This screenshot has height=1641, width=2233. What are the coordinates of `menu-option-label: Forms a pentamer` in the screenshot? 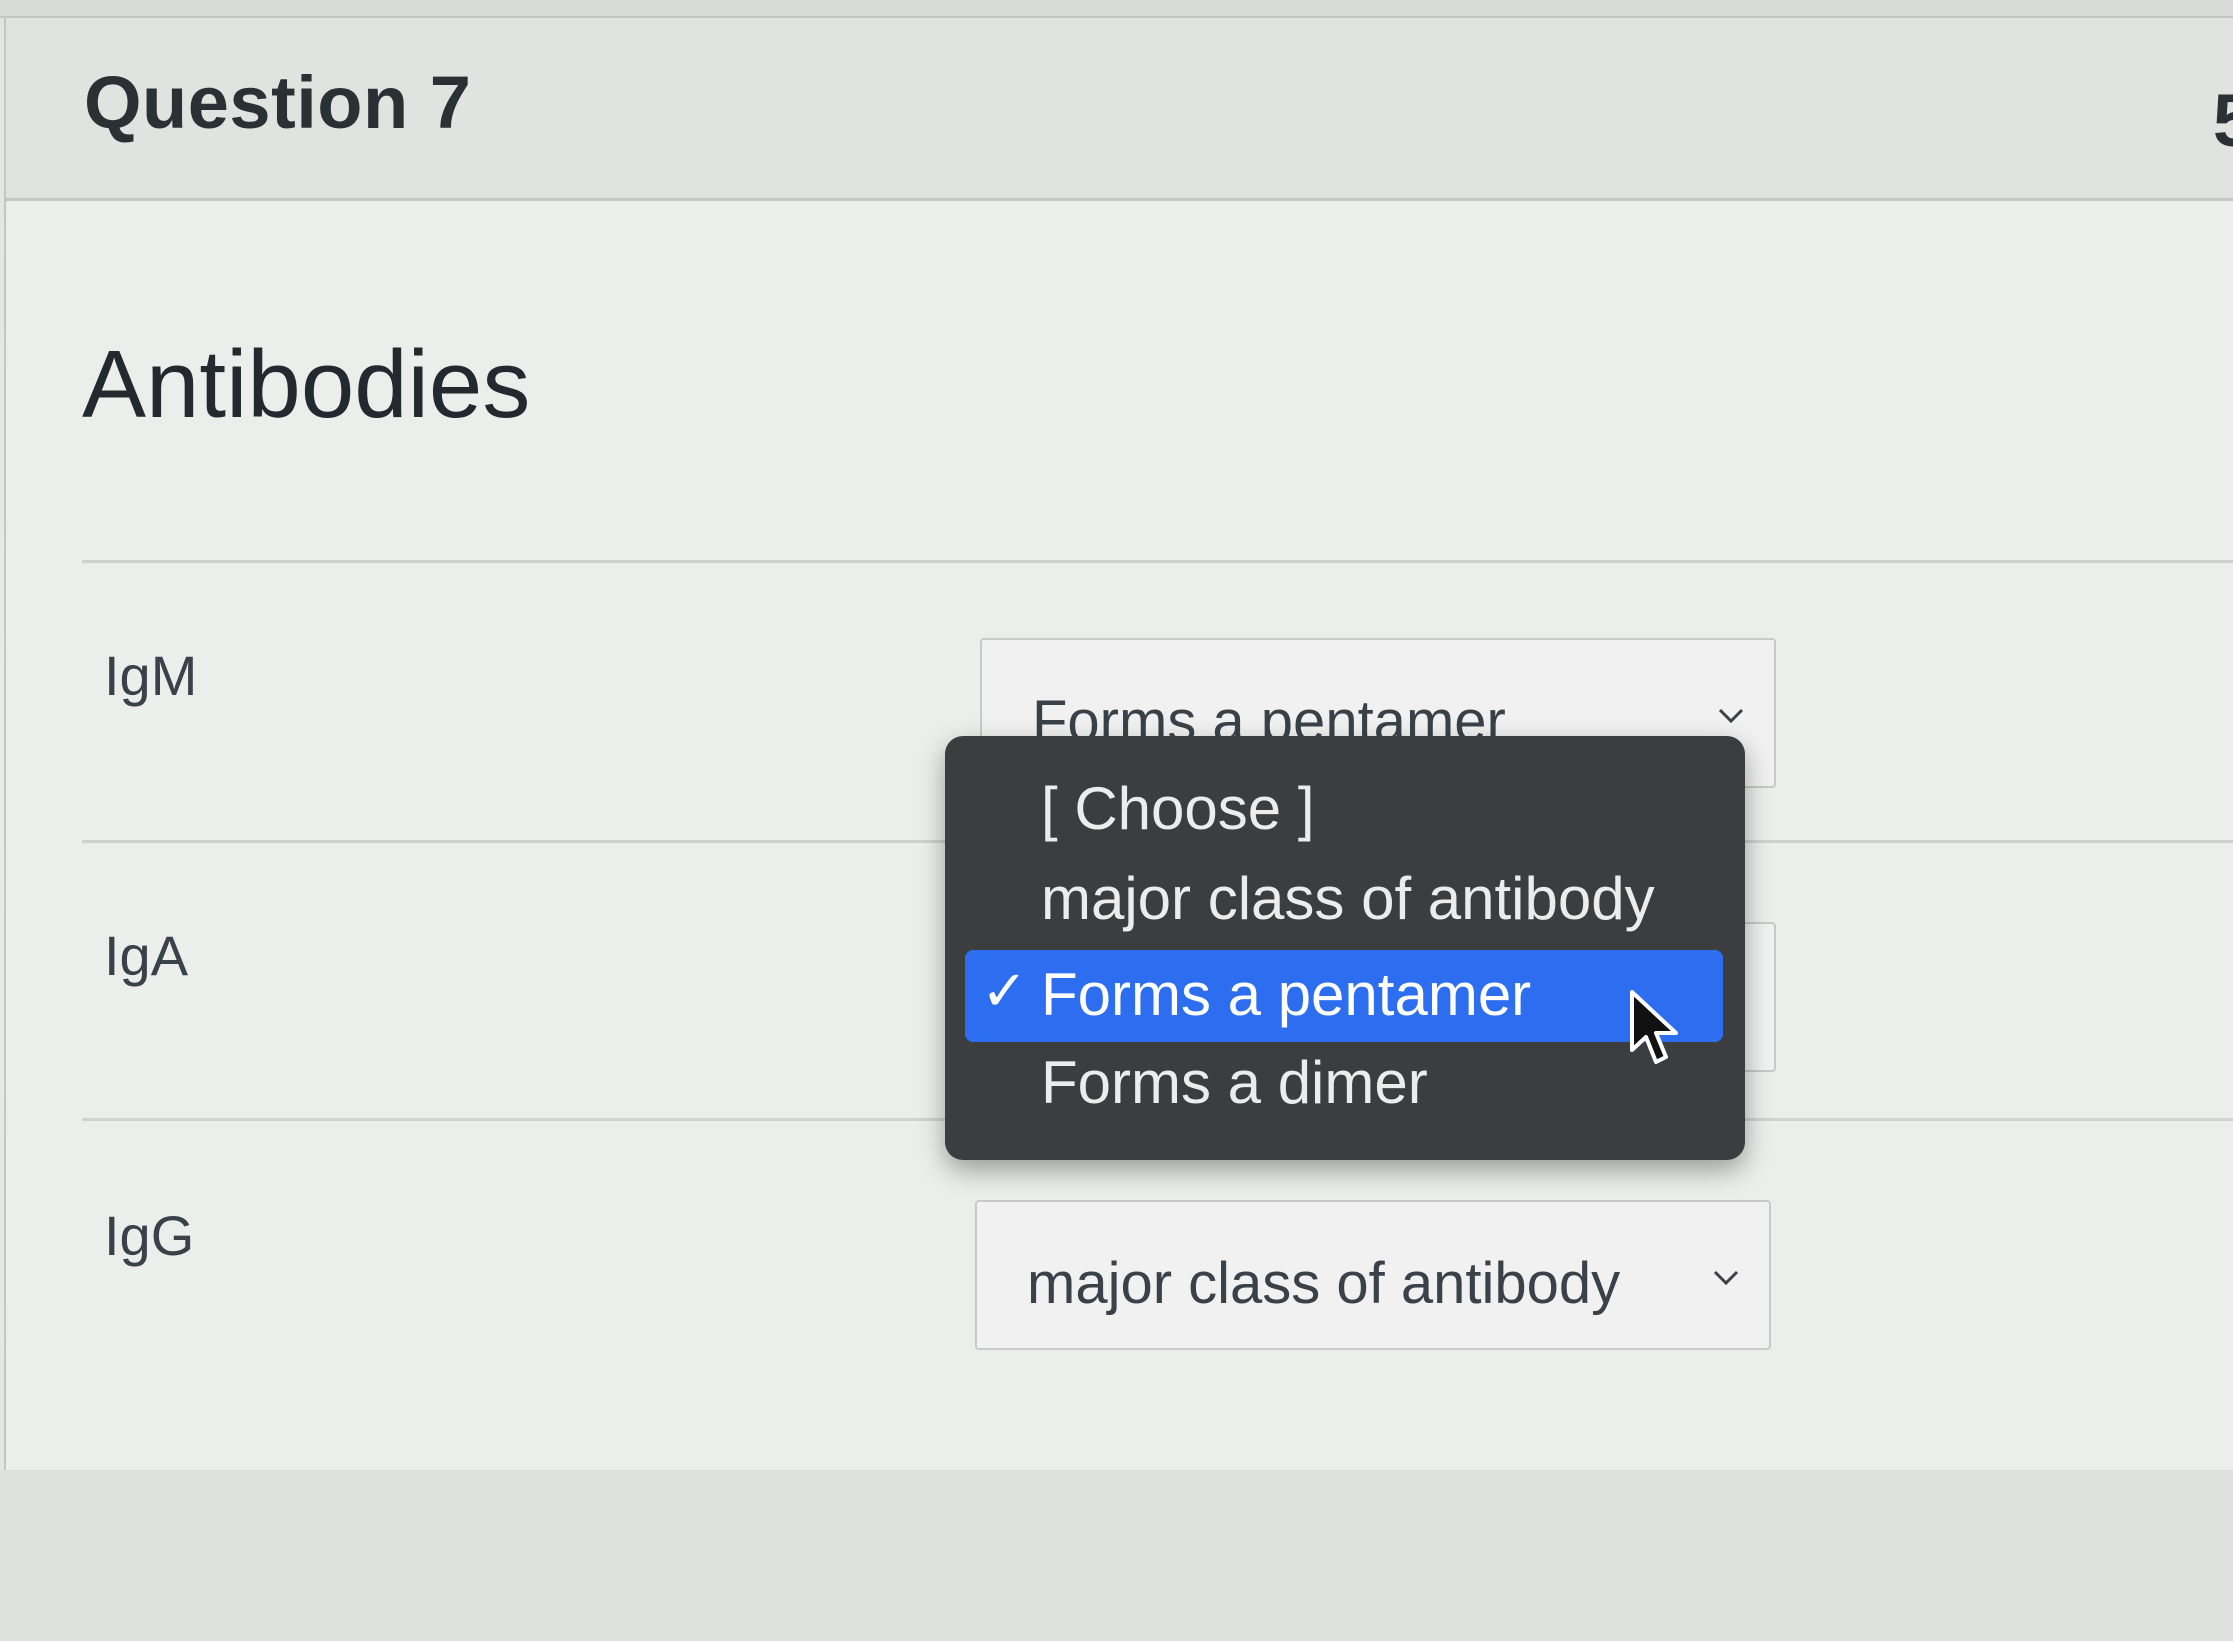 It's located at (1286, 994).